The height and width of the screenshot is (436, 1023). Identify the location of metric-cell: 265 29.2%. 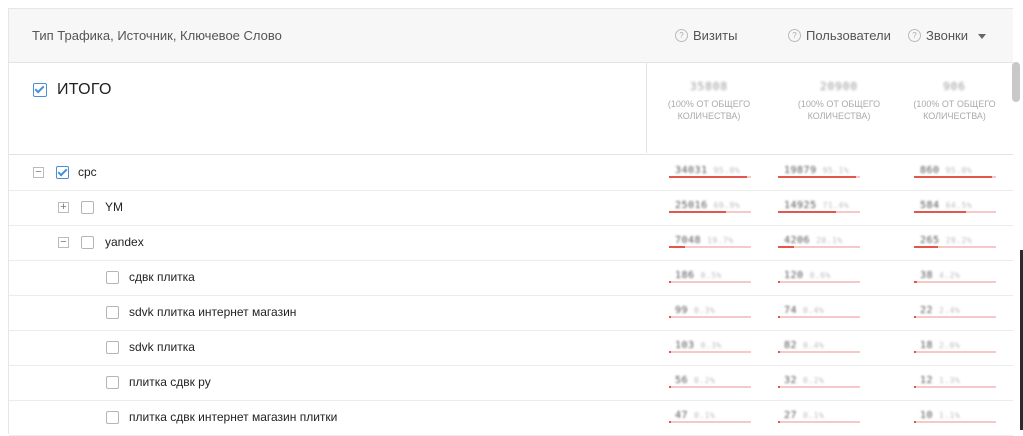
(955, 242).